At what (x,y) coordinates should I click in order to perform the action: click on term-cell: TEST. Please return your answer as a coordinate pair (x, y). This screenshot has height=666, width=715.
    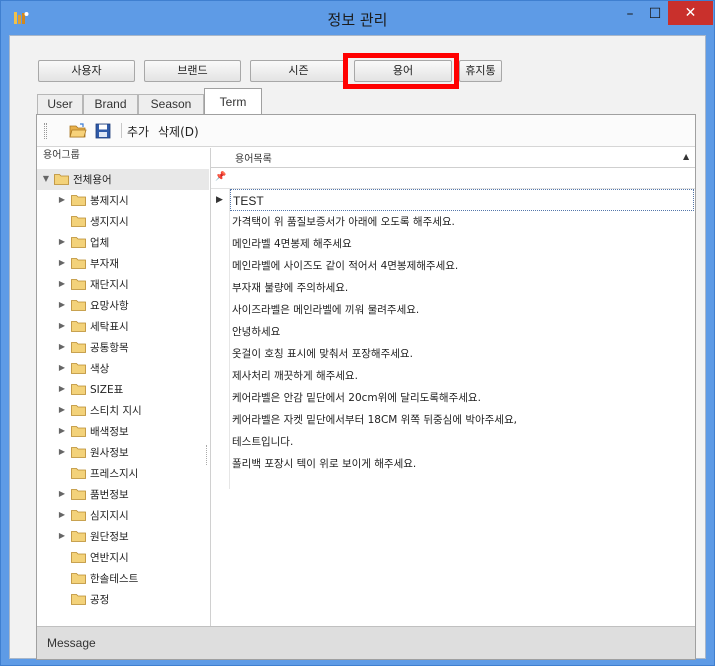
    Looking at the image, I should click on (462, 200).